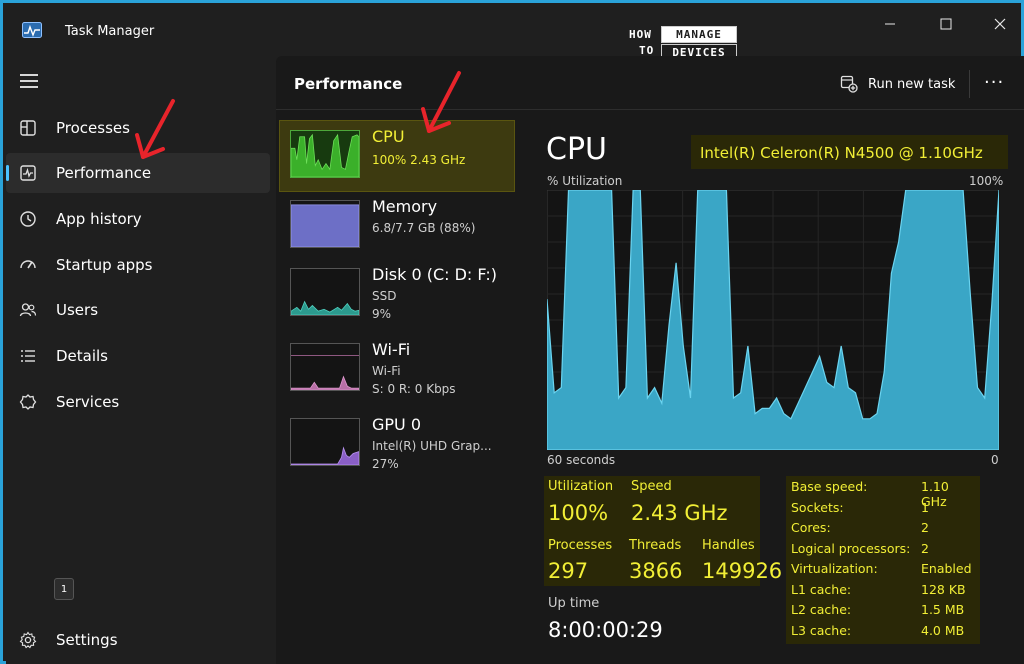  Describe the element at coordinates (986, 181) in the screenshot. I see `utilization-max-label: 100%` at that location.